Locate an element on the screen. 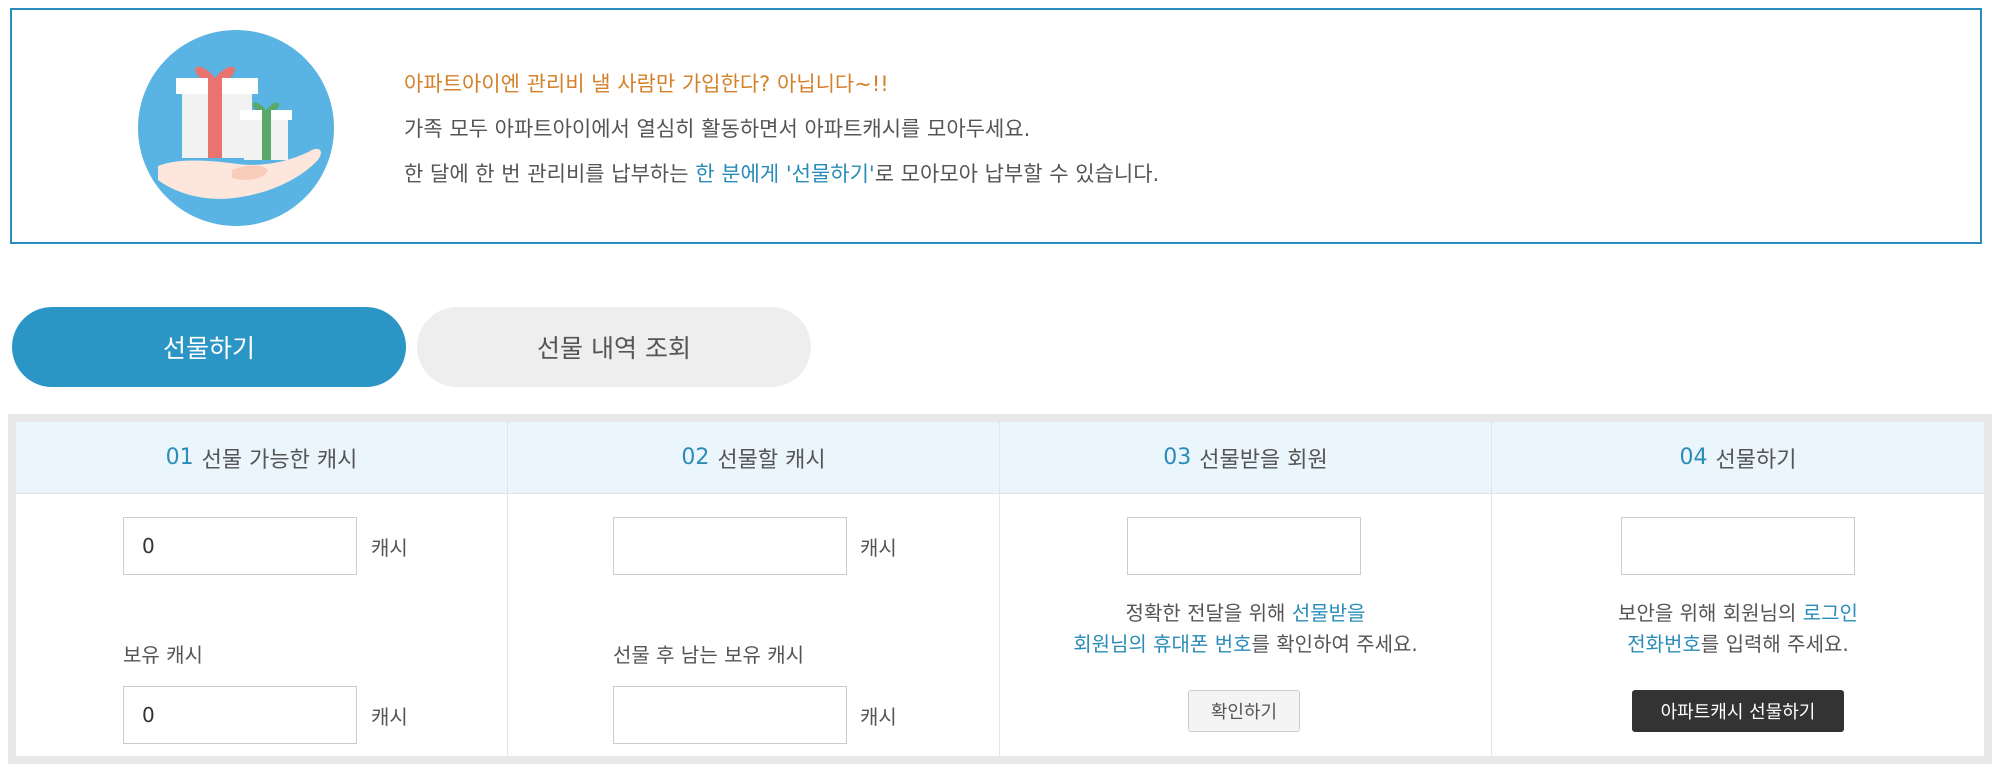 This screenshot has width=2000, height=774. gift-in-hand-icon is located at coordinates (236, 128).